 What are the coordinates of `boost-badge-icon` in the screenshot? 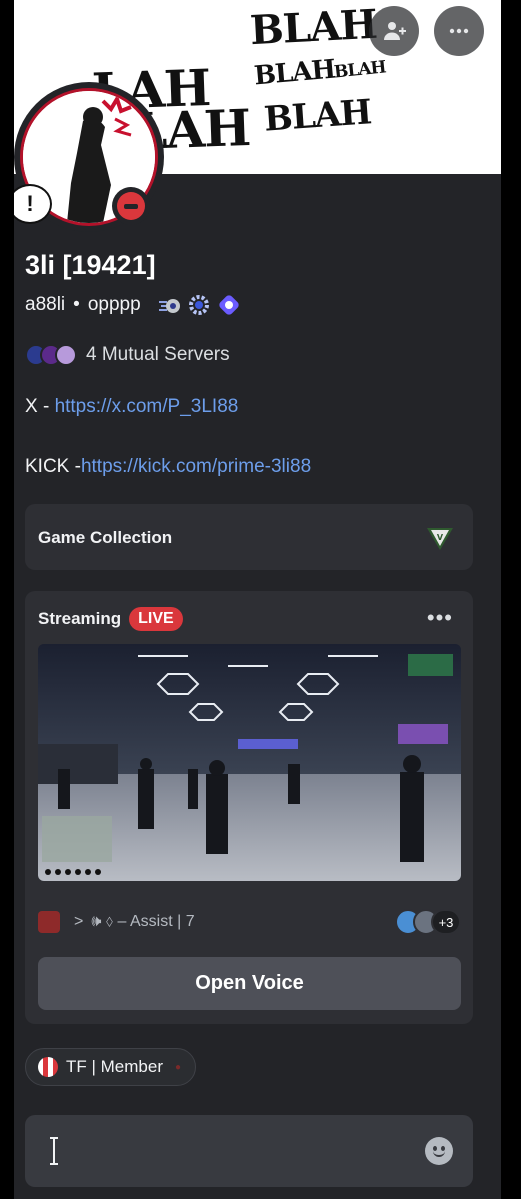 It's located at (199, 305).